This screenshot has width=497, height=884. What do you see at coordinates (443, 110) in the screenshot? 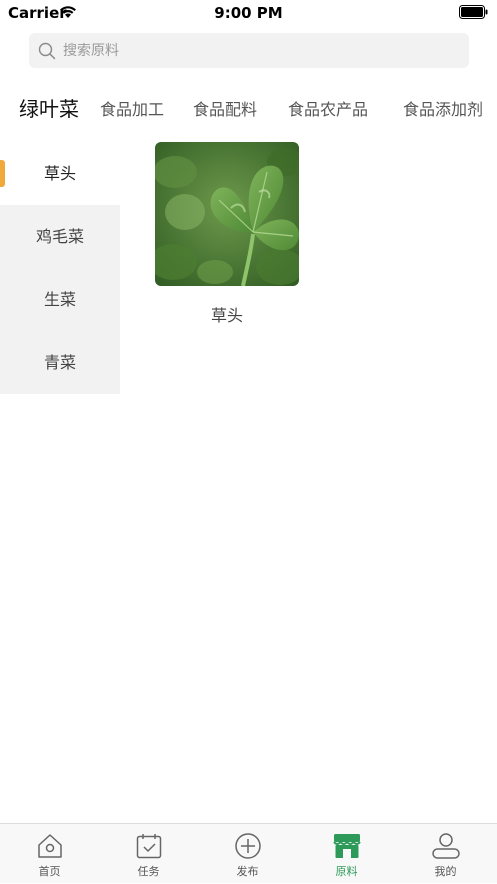
I see `tab-category-shipintianjiaji: 食品添加剂` at bounding box center [443, 110].